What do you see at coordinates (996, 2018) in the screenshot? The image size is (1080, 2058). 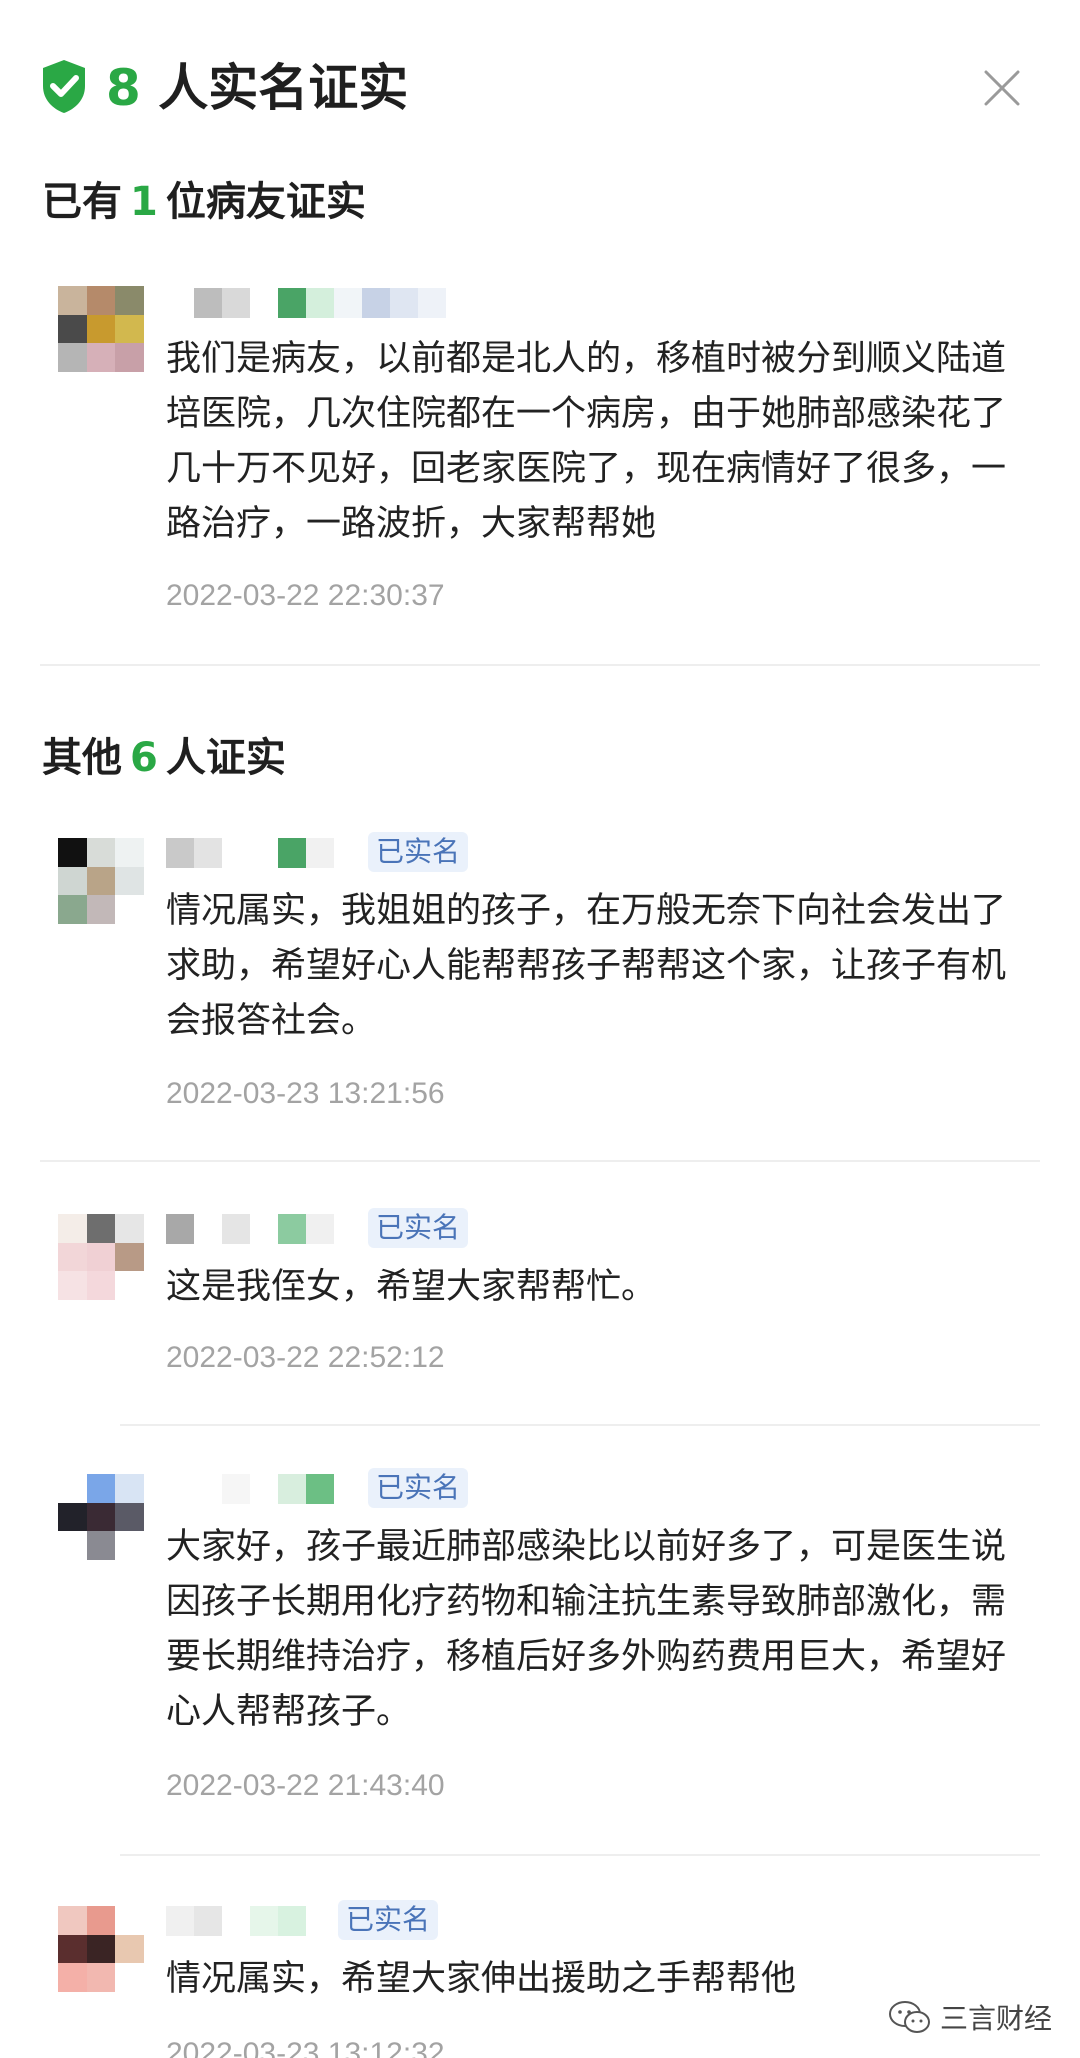 I see `watermark-text: 三言财经` at bounding box center [996, 2018].